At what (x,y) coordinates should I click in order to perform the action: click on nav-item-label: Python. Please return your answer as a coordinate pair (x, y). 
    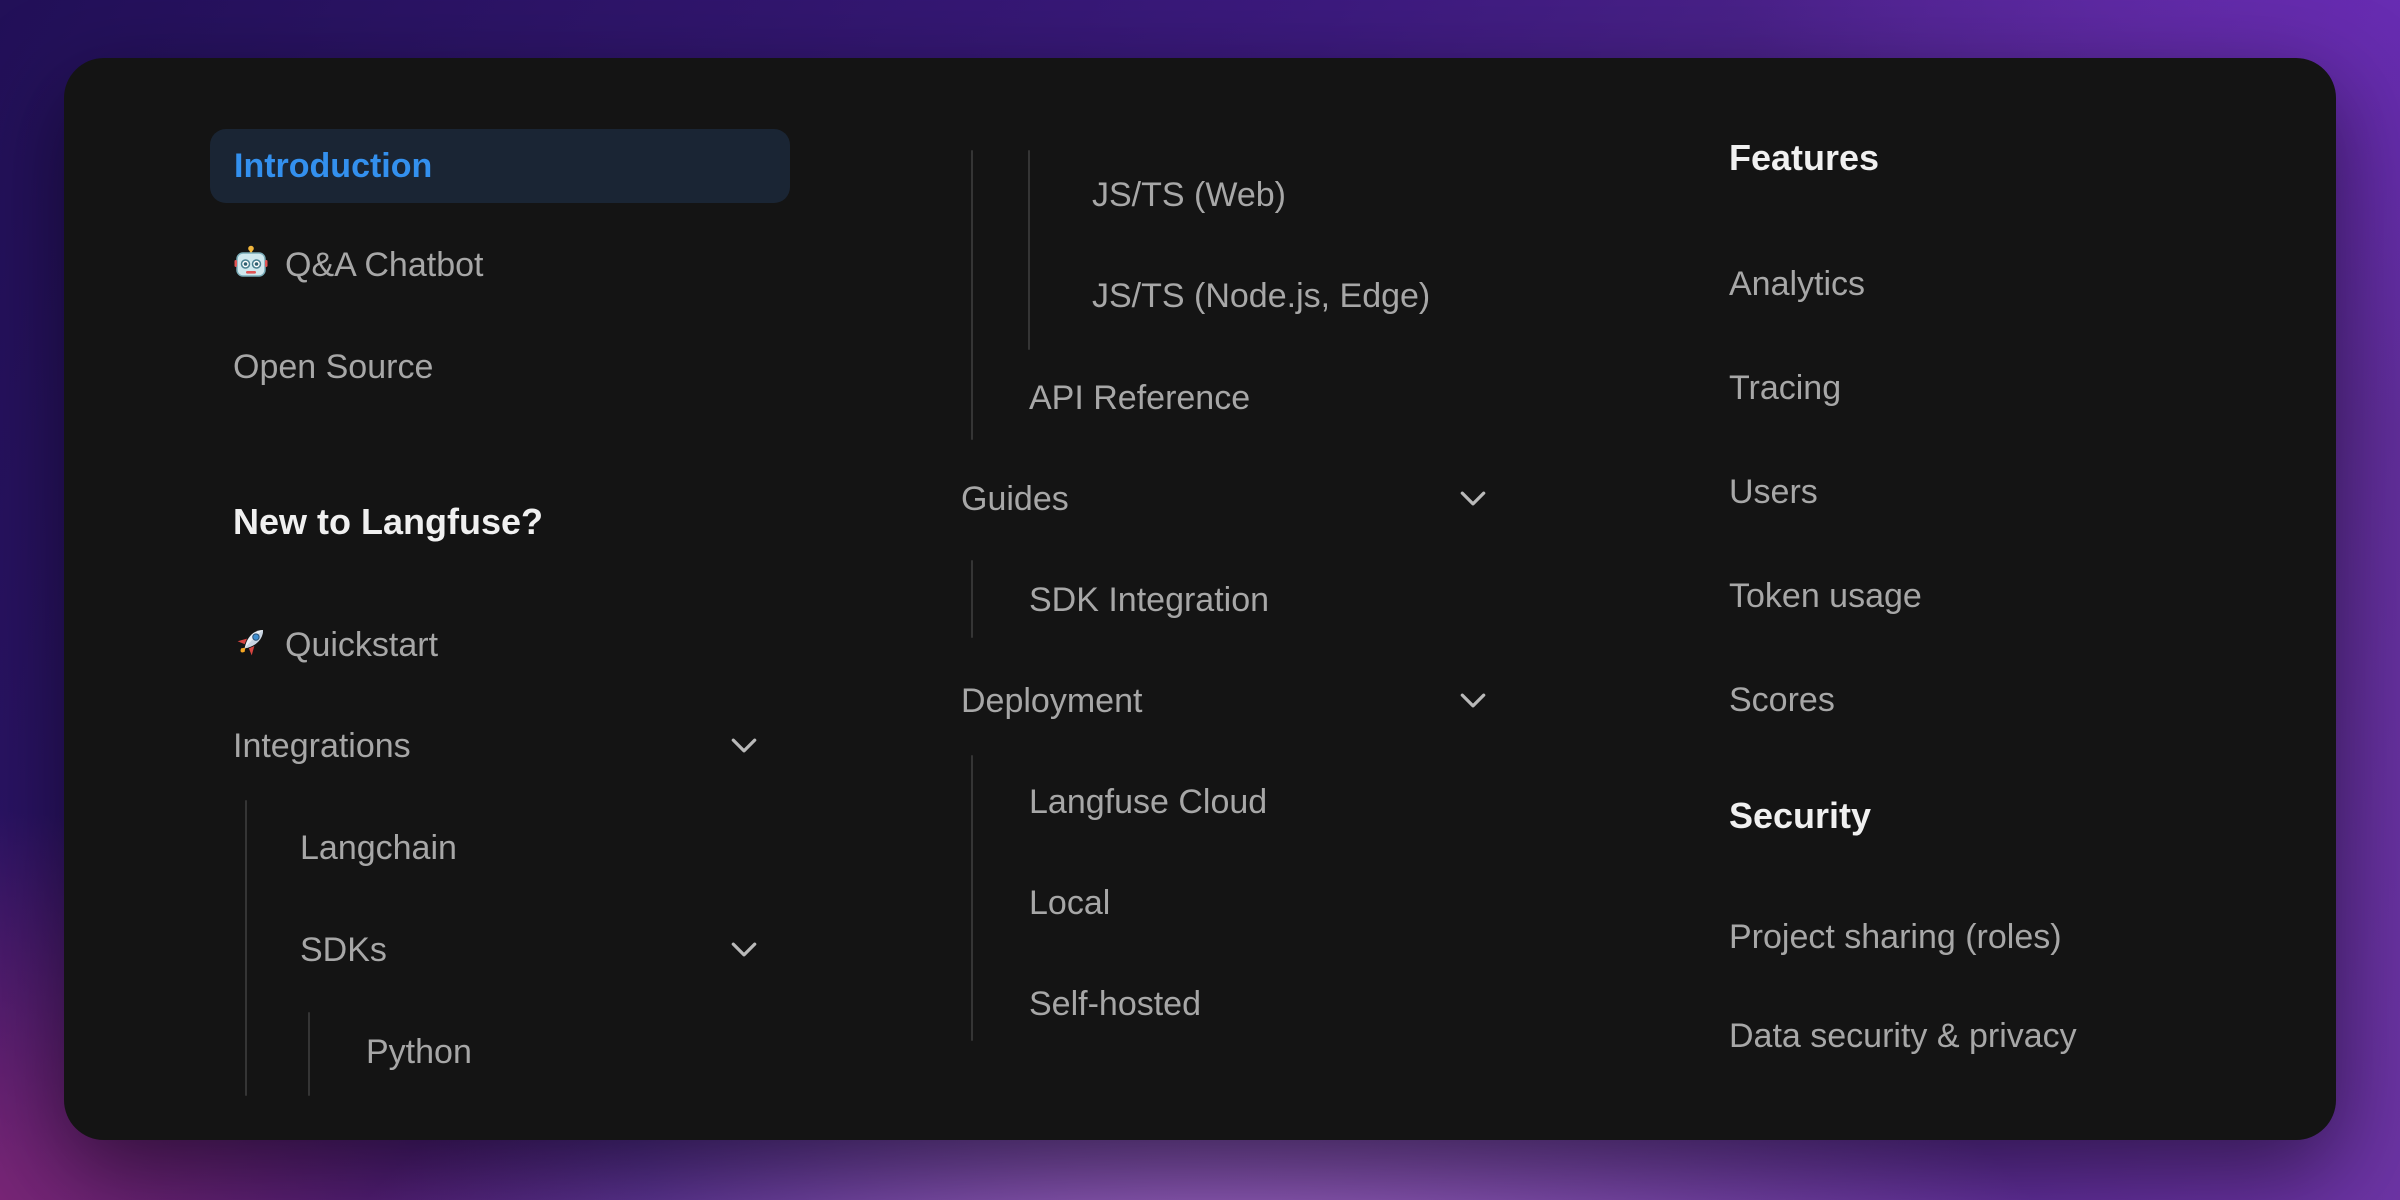
    Looking at the image, I should click on (419, 1051).